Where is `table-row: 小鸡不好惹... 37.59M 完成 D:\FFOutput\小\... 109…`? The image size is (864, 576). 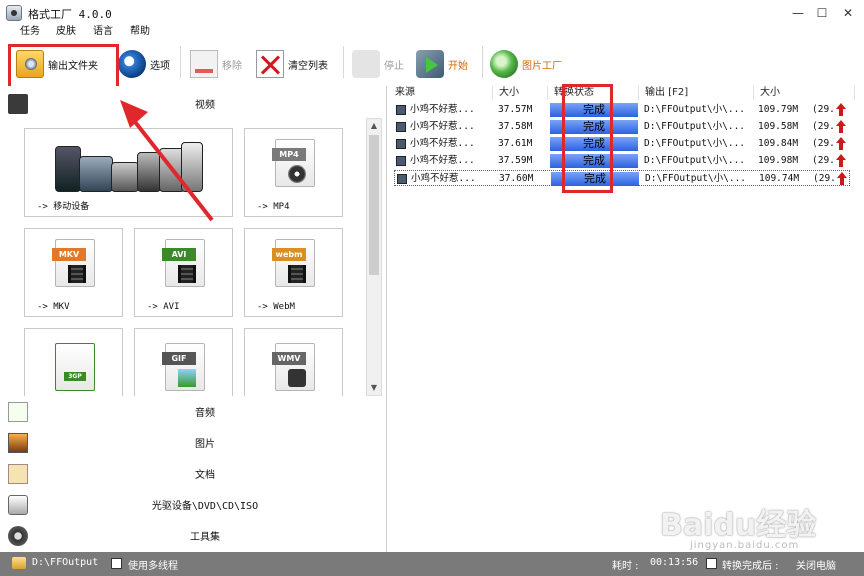 table-row: 小鸡不好惹... 37.59M 完成 D:\FFOutput\小\... 109… is located at coordinates (622, 161).